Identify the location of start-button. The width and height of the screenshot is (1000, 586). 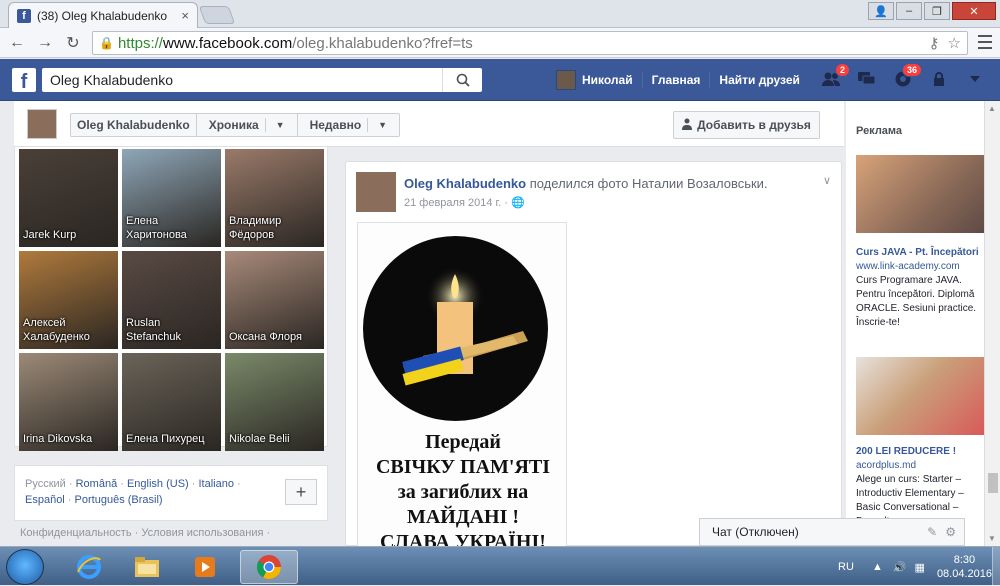
(25, 567).